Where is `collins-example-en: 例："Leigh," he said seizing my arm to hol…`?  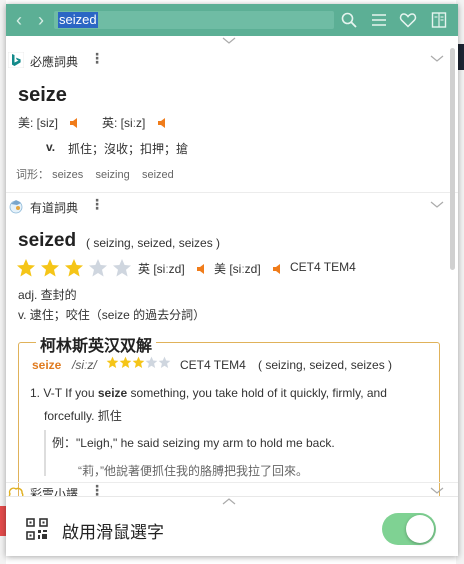
collins-example-en: 例："Leigh," he said seizing my arm to hol… is located at coordinates (193, 442).